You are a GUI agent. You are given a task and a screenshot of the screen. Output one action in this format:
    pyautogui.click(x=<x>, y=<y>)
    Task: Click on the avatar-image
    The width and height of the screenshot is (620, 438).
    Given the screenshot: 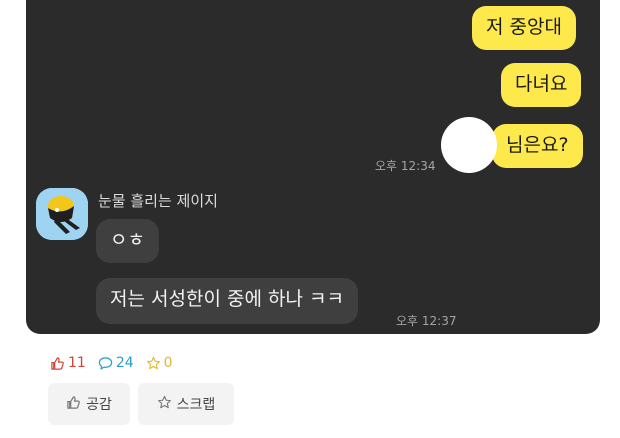 What is the action you would take?
    pyautogui.click(x=62, y=214)
    